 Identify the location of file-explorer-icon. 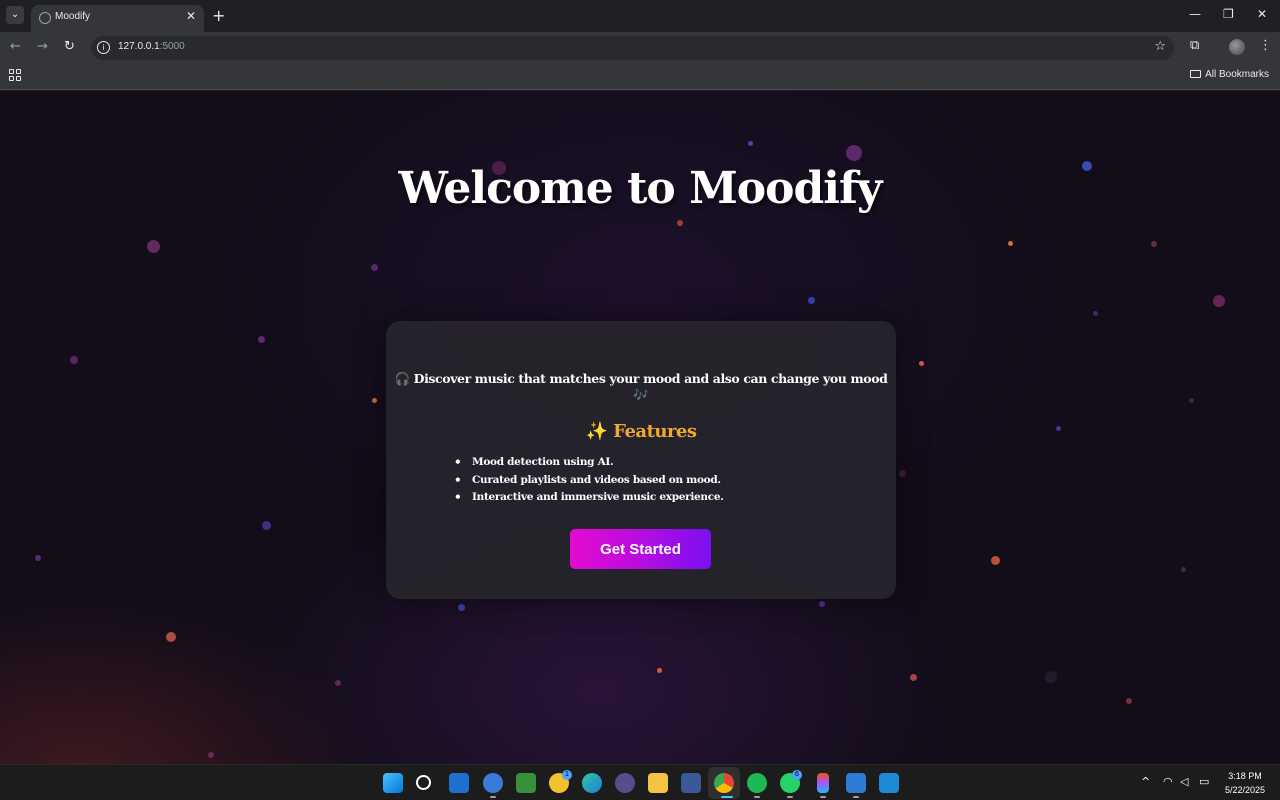
(658, 783).